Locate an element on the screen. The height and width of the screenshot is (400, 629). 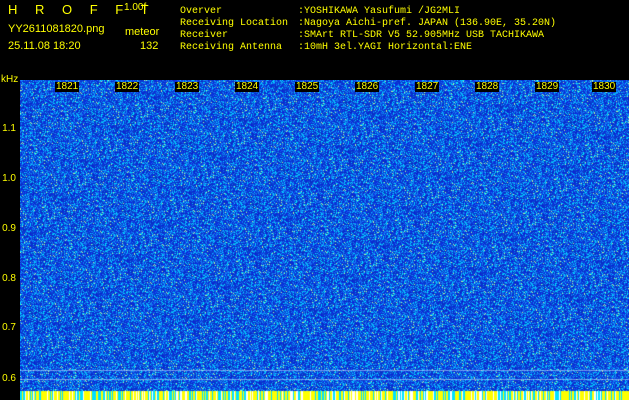
image-filename: YY2611081820.png is located at coordinates (56, 29).